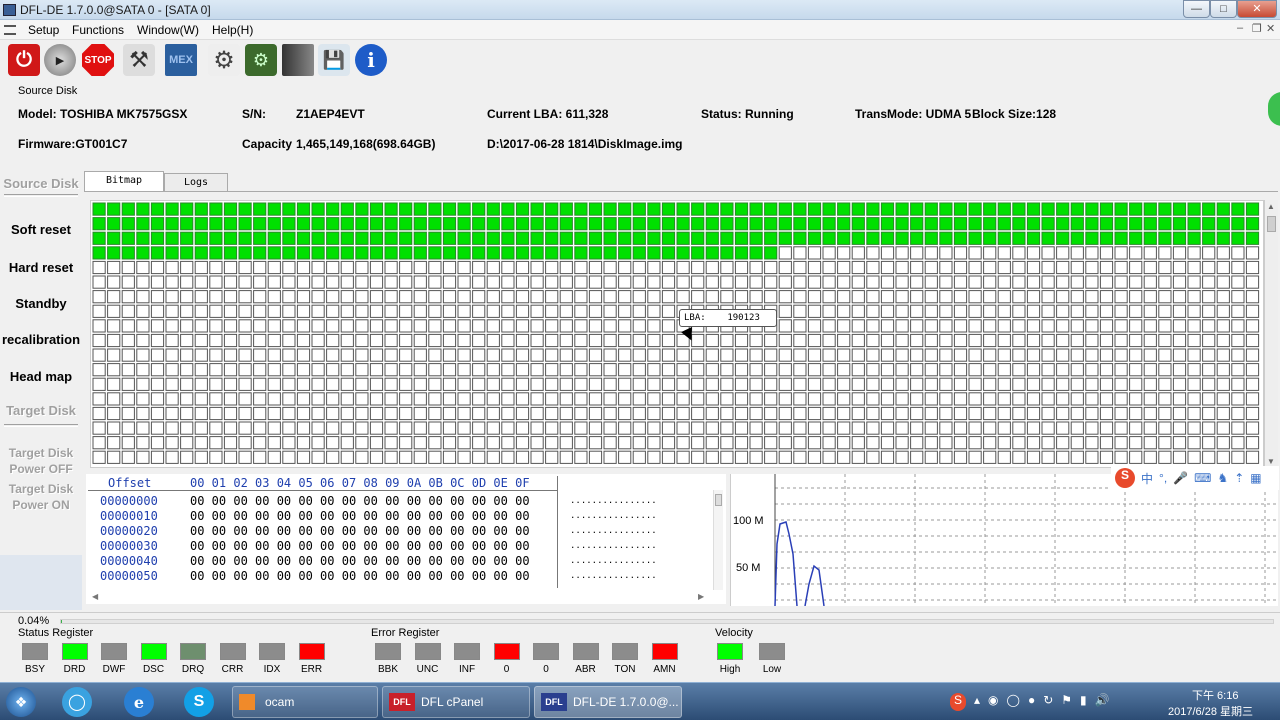 This screenshot has width=1280, height=720. What do you see at coordinates (21, 702) in the screenshot?
I see `start-button-icon: ❖` at bounding box center [21, 702].